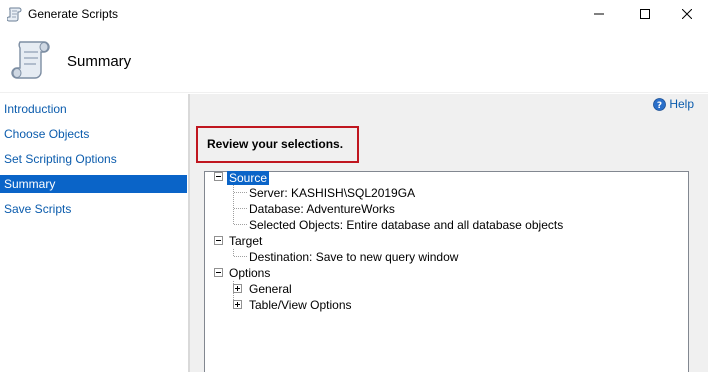 This screenshot has height=372, width=708. What do you see at coordinates (245, 241) in the screenshot?
I see `tree-node-target: Target` at bounding box center [245, 241].